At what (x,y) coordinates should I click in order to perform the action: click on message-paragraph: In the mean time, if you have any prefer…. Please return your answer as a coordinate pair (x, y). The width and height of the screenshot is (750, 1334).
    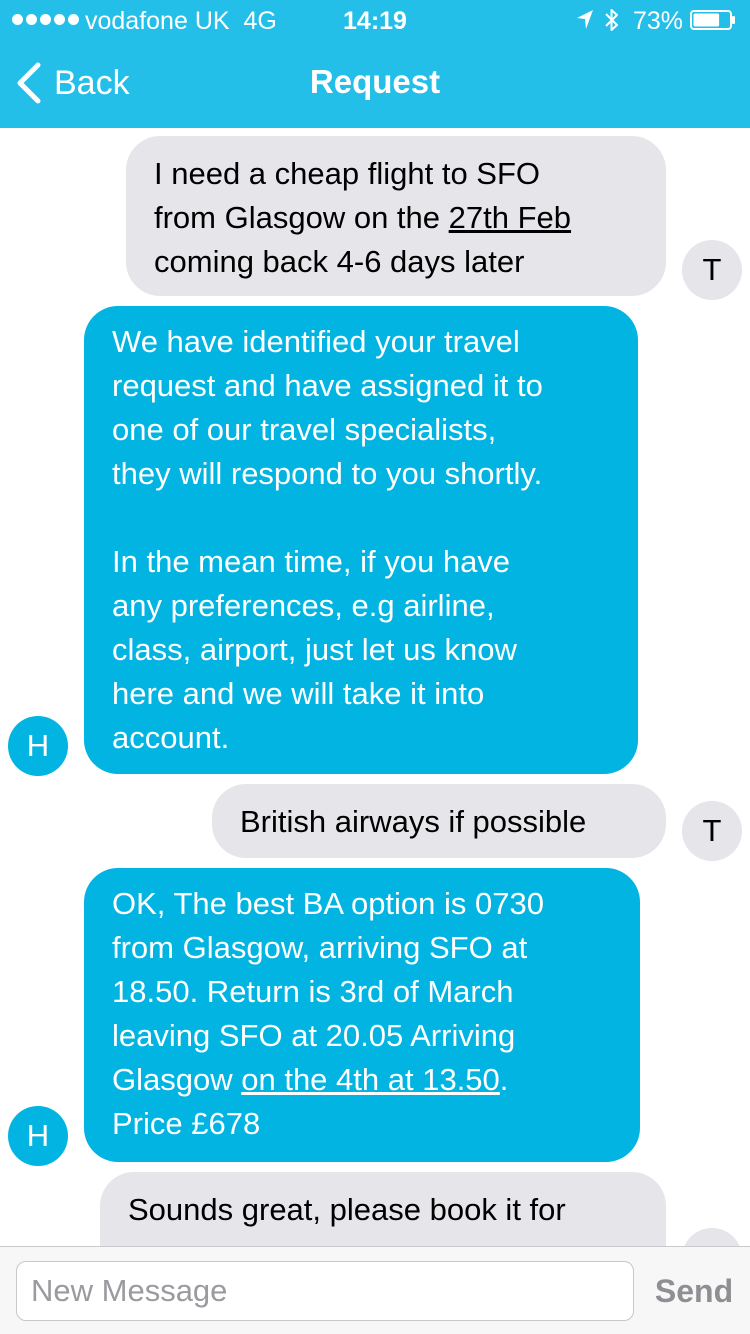
    Looking at the image, I should click on (362, 650).